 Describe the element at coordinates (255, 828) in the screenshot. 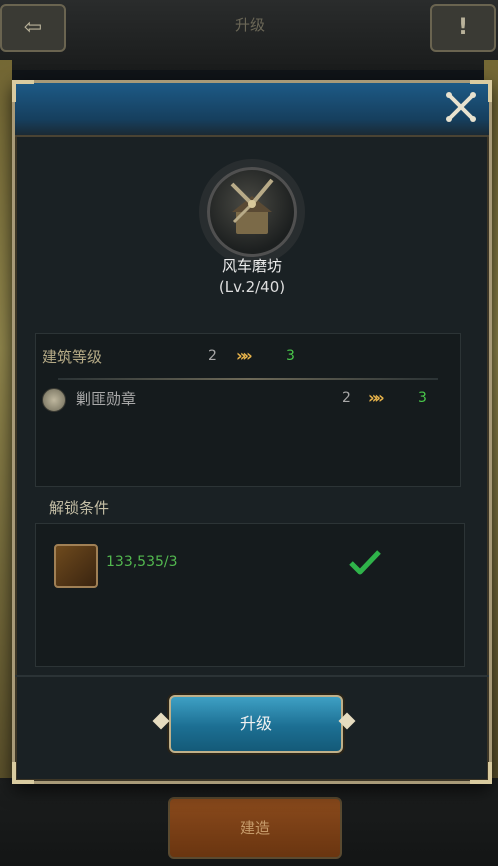

I see `background-action-button: 建造` at that location.